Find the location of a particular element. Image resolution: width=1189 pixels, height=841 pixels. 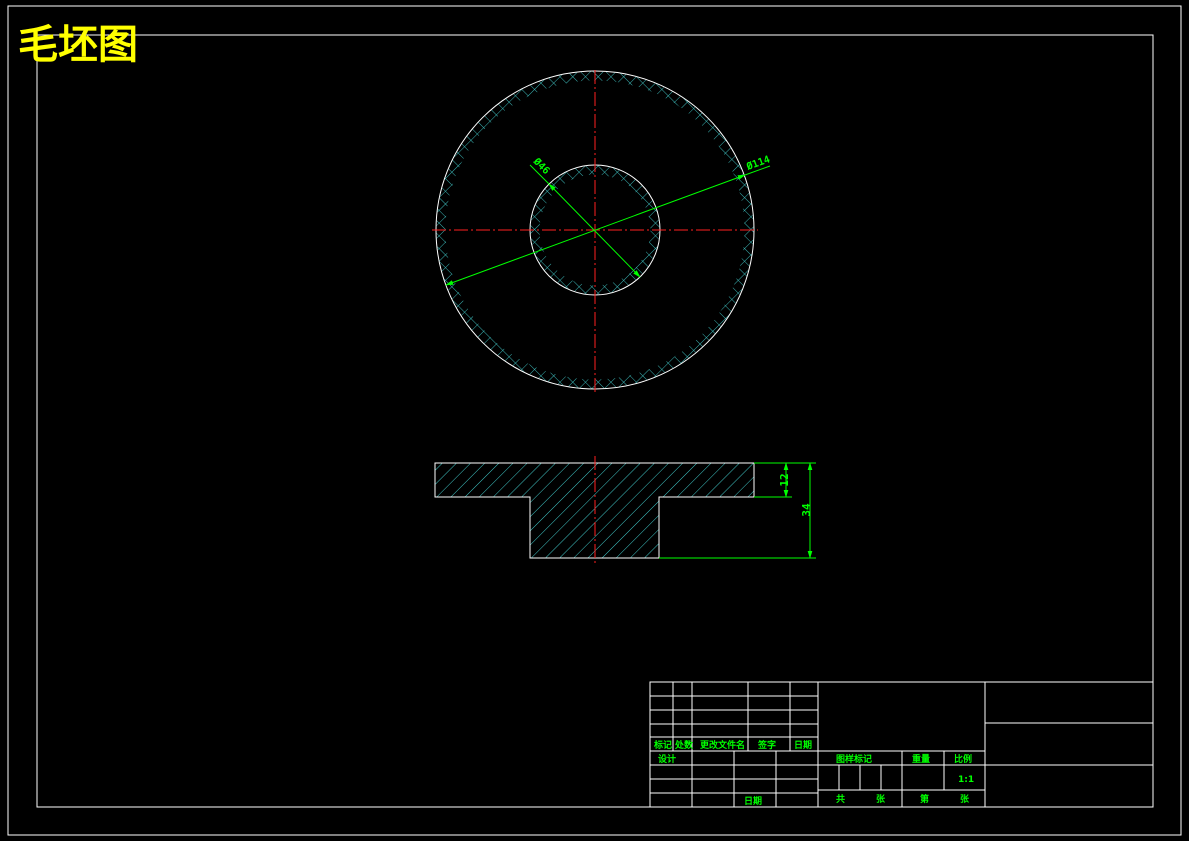

tb-count-label: 处数 is located at coordinates (684, 745).